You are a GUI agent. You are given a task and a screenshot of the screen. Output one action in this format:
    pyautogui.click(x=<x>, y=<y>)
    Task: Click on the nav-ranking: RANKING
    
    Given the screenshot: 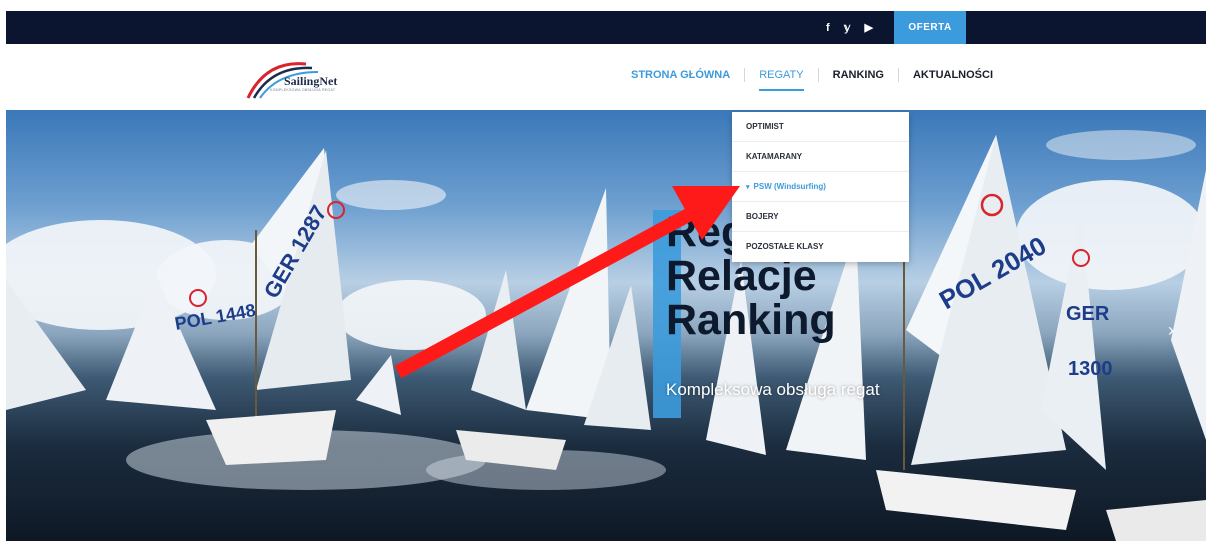 What is the action you would take?
    pyautogui.click(x=858, y=75)
    